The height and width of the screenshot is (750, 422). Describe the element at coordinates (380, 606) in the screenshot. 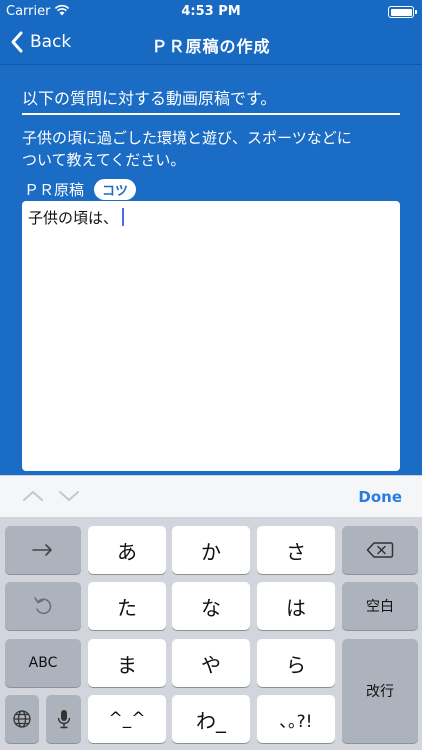

I see `space-key: 空白` at that location.